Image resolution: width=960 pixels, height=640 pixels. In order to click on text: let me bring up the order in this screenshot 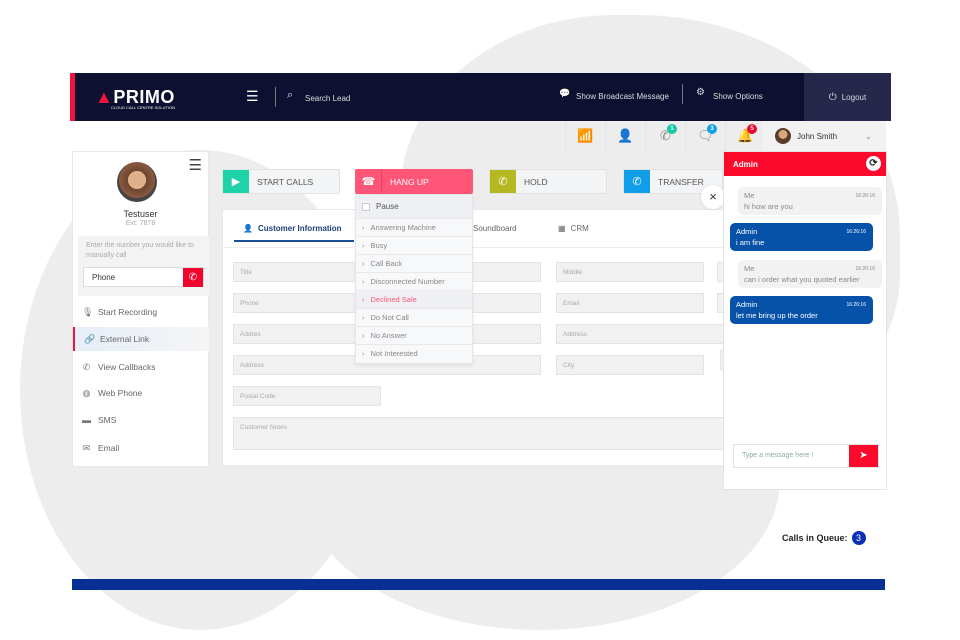, I will do `click(777, 315)`.